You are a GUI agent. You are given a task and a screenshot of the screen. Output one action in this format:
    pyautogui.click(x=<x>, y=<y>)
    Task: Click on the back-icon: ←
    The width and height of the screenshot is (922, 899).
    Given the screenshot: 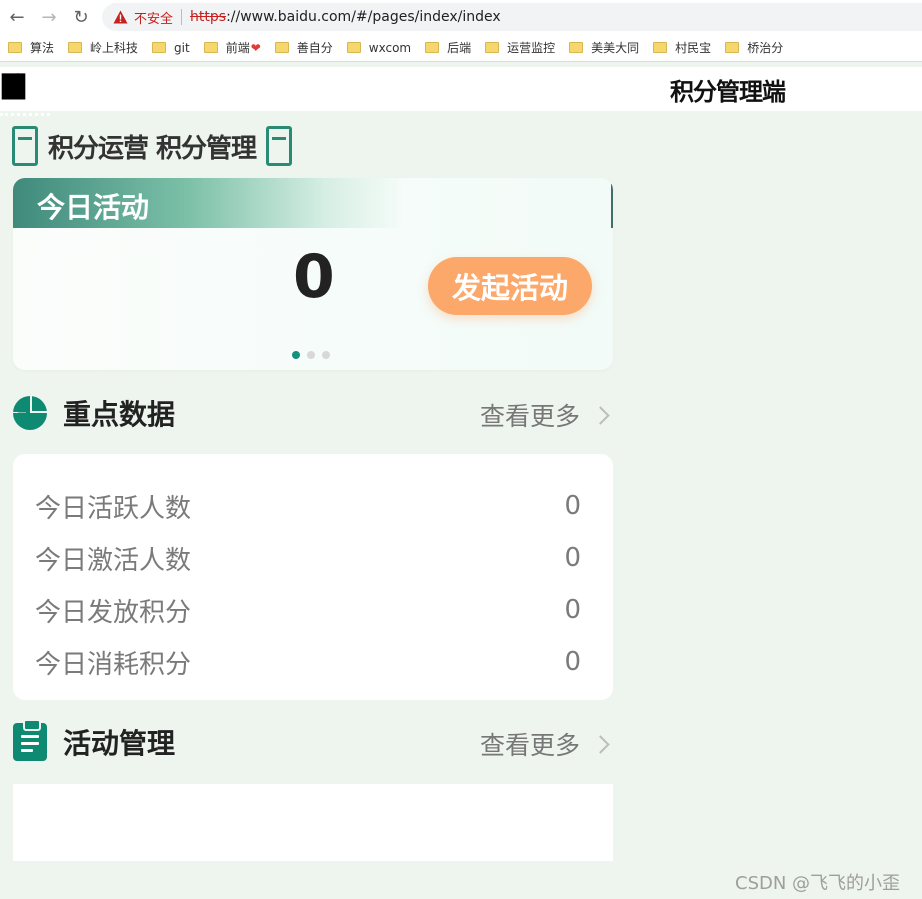 What is the action you would take?
    pyautogui.click(x=17, y=17)
    